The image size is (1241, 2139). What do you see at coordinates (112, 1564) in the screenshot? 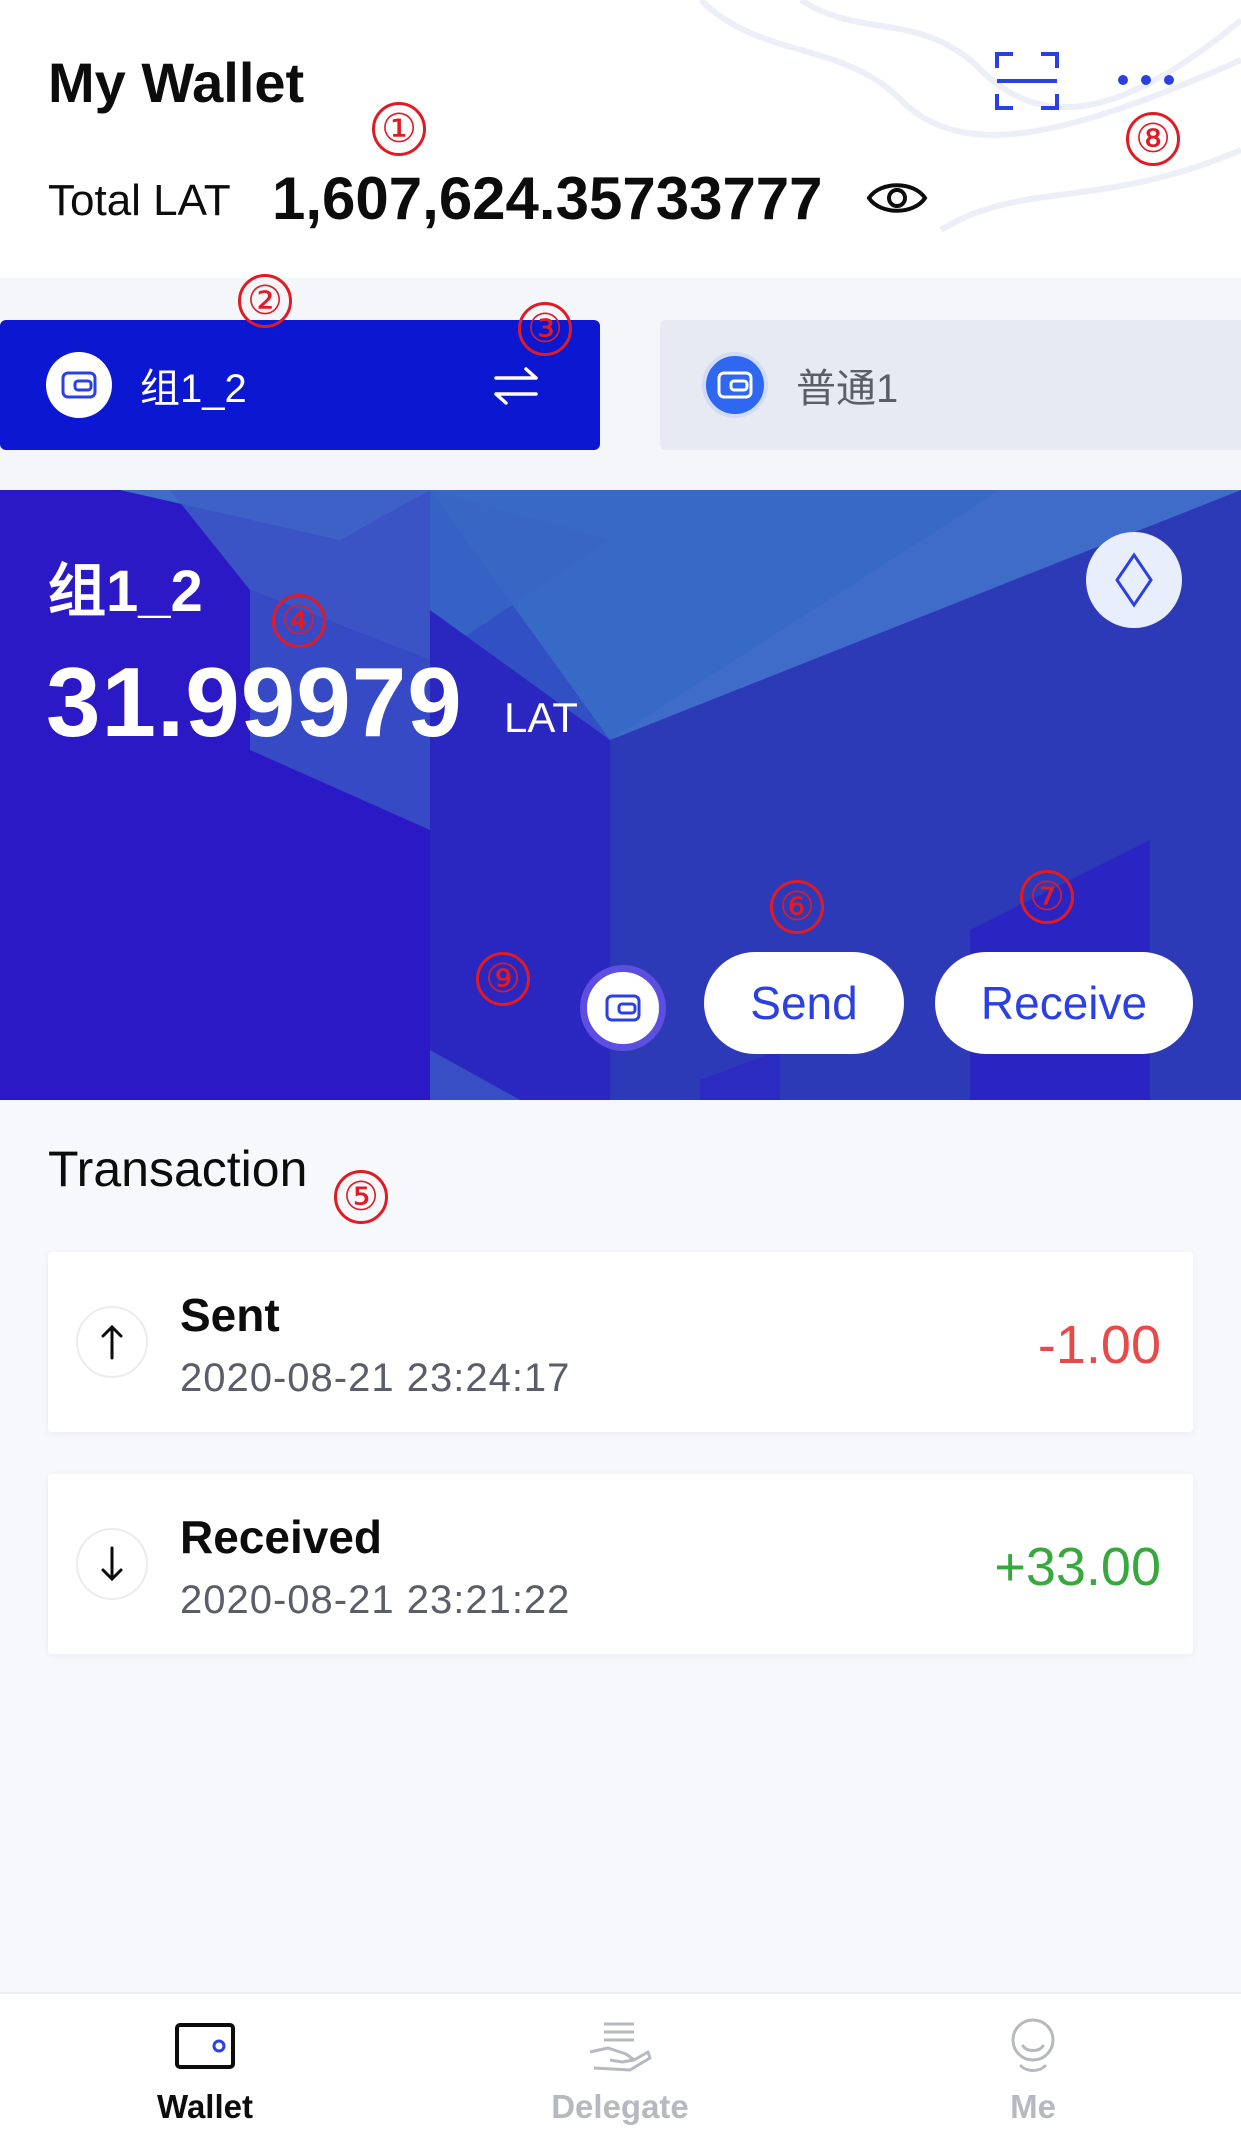
I see `arrow-down-icon` at bounding box center [112, 1564].